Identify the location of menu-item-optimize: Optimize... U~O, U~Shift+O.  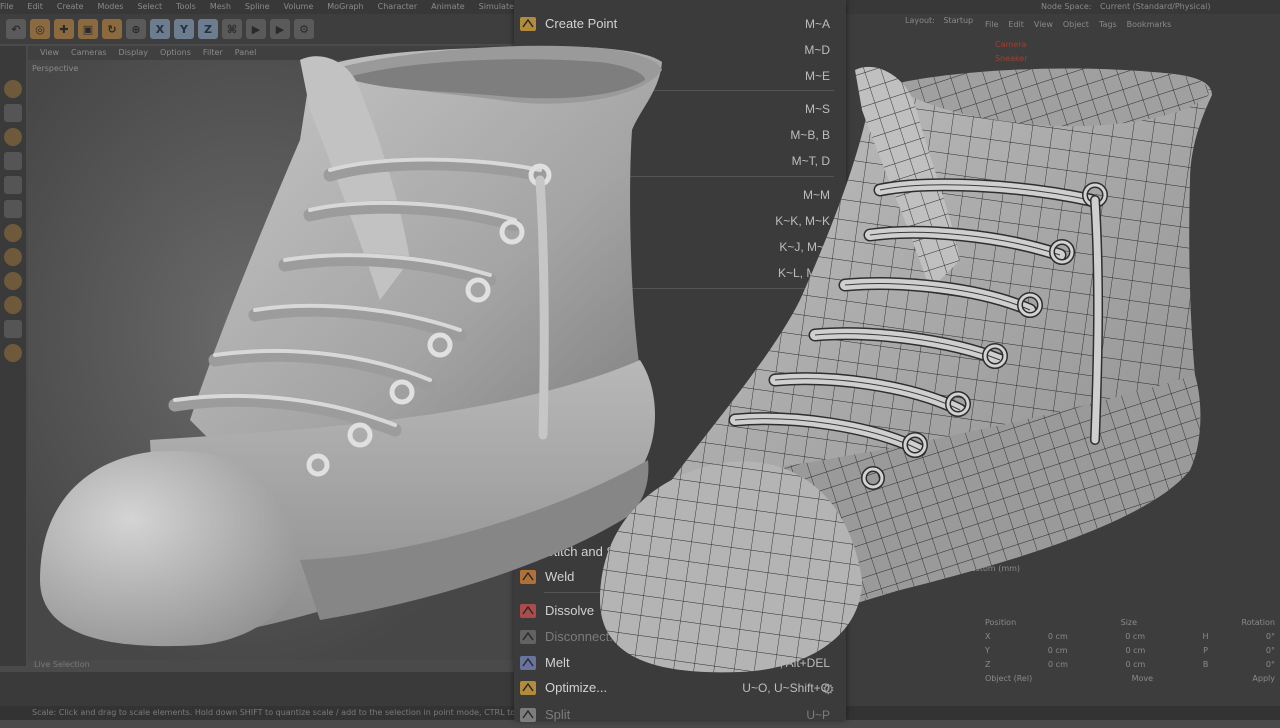
(680, 688).